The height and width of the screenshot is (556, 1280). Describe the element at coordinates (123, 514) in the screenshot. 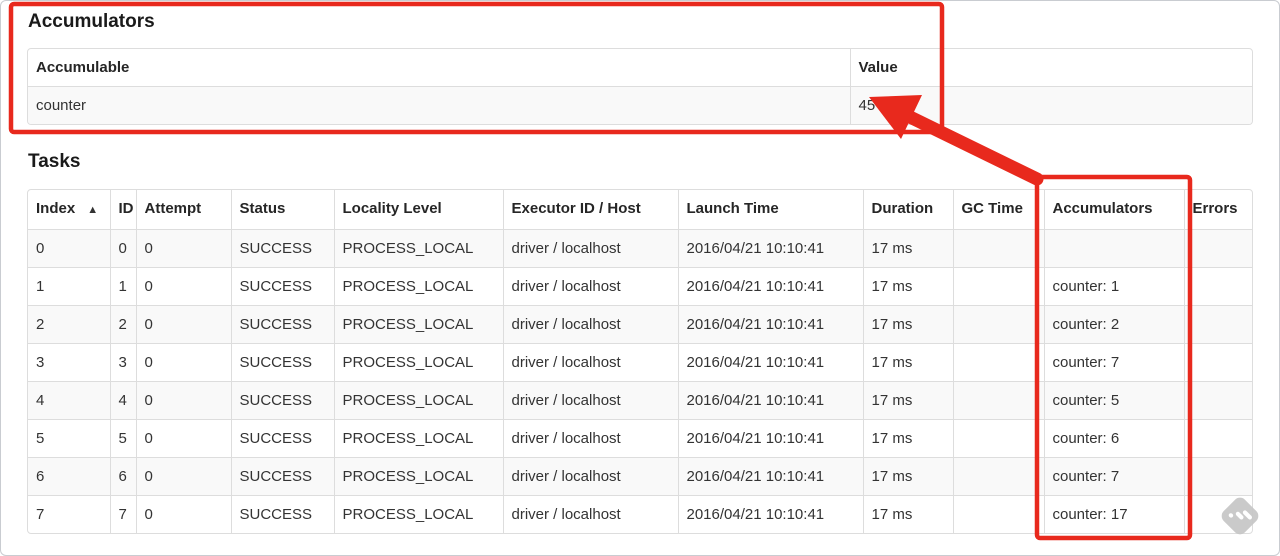

I see `task-cell-id: 7` at that location.